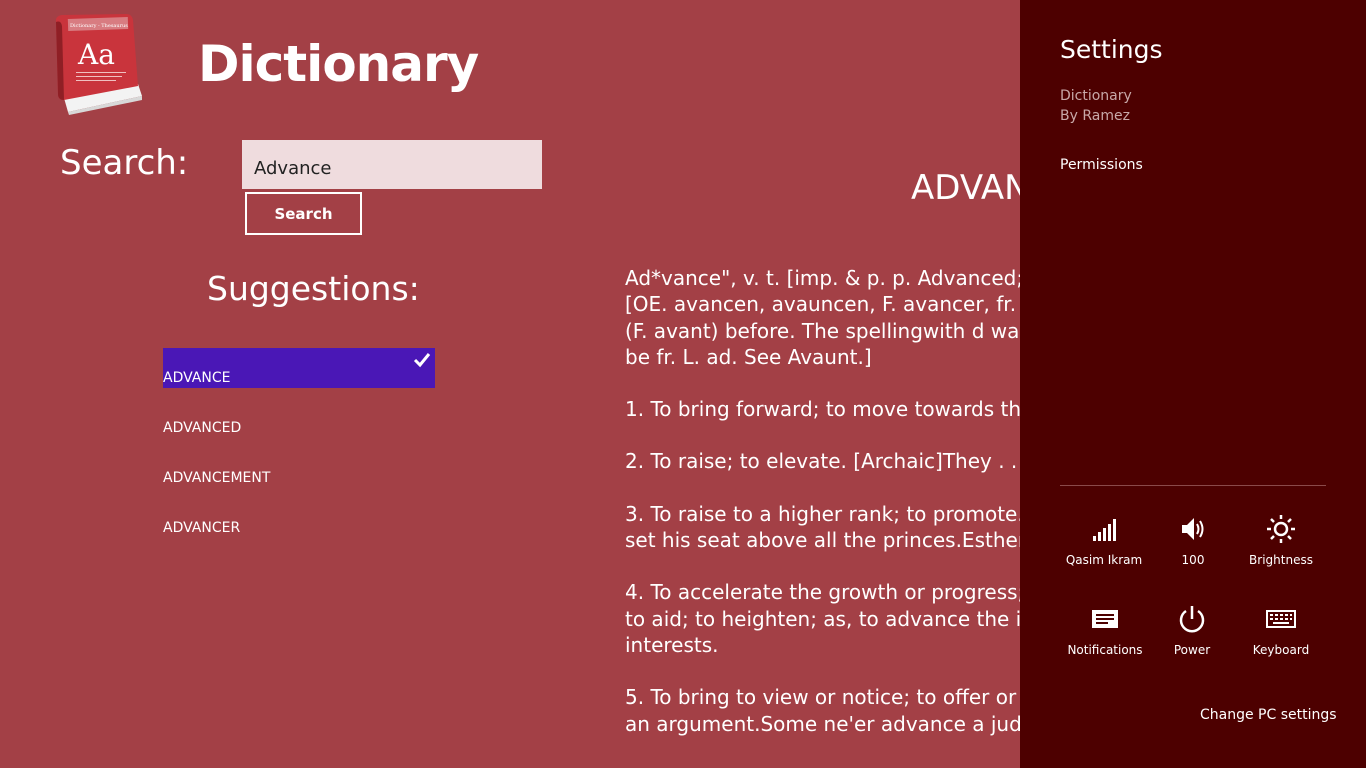 The image size is (1366, 768). What do you see at coordinates (1193, 529) in the screenshot?
I see `speaker-icon` at bounding box center [1193, 529].